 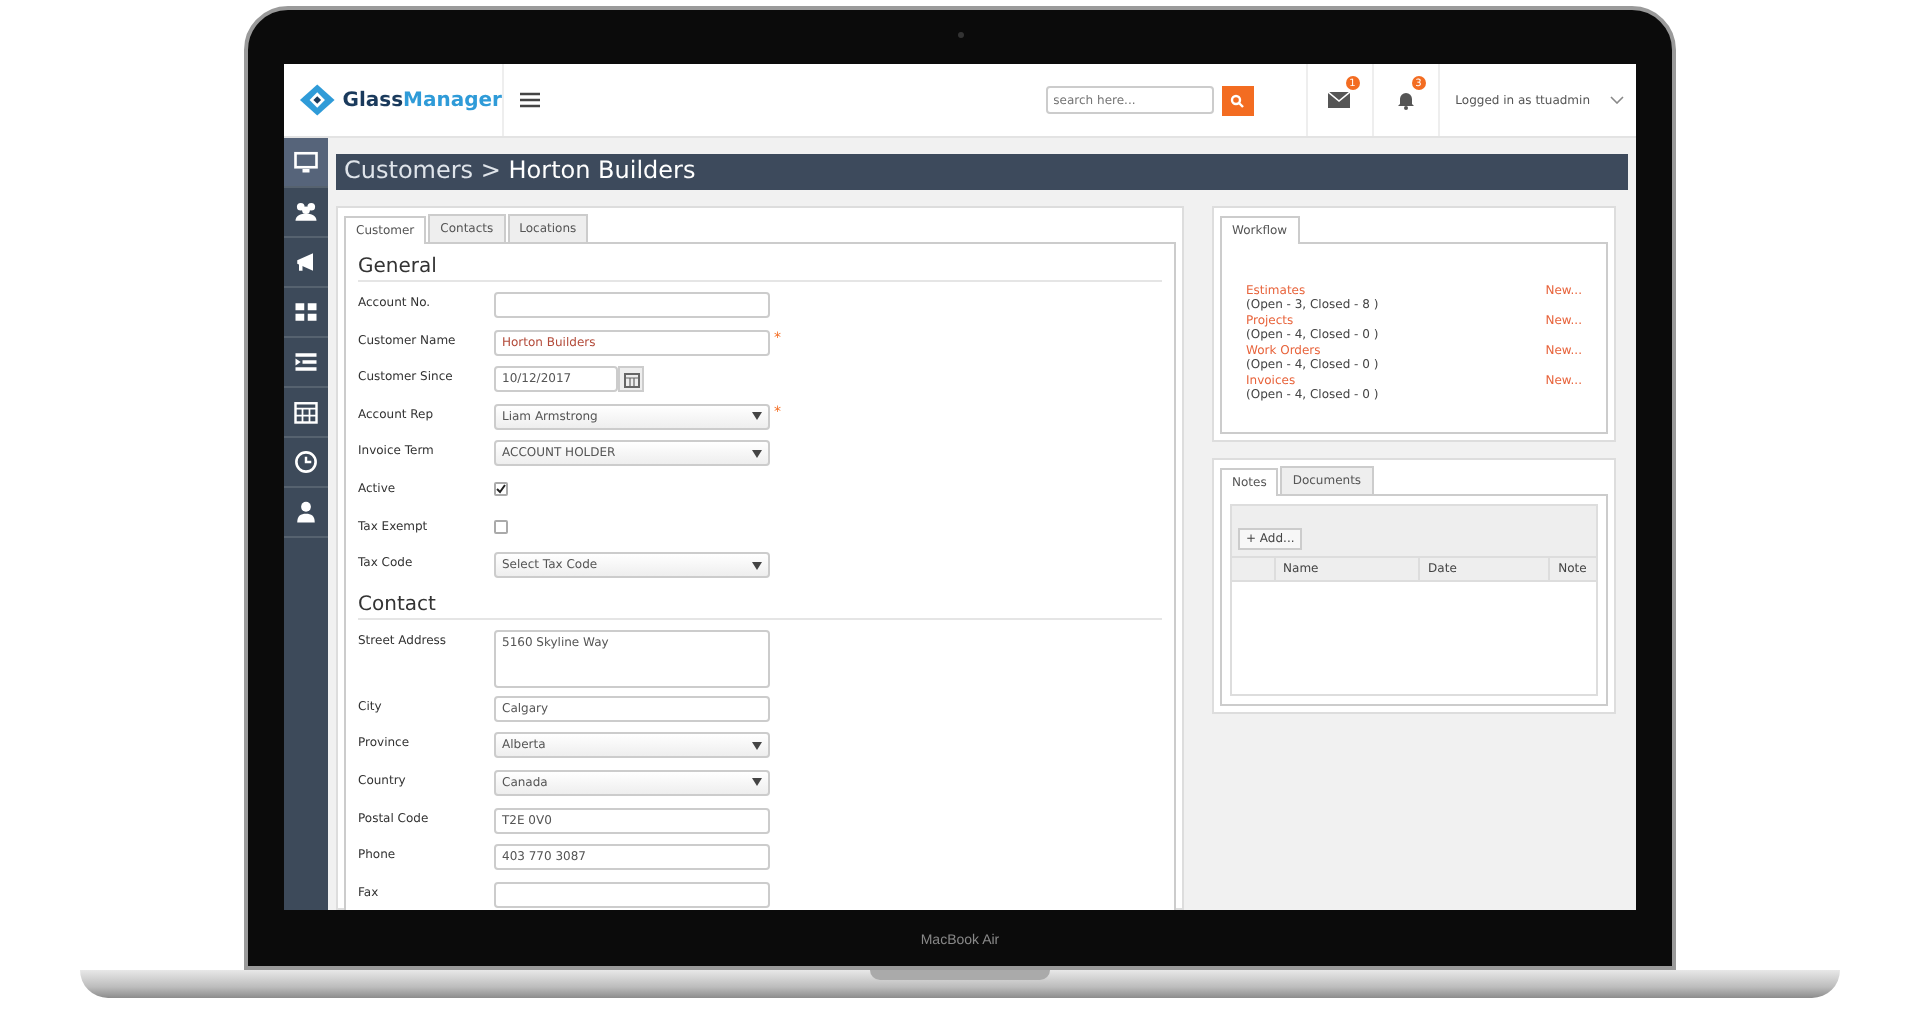 I want to click on grid-icon, so click(x=306, y=312).